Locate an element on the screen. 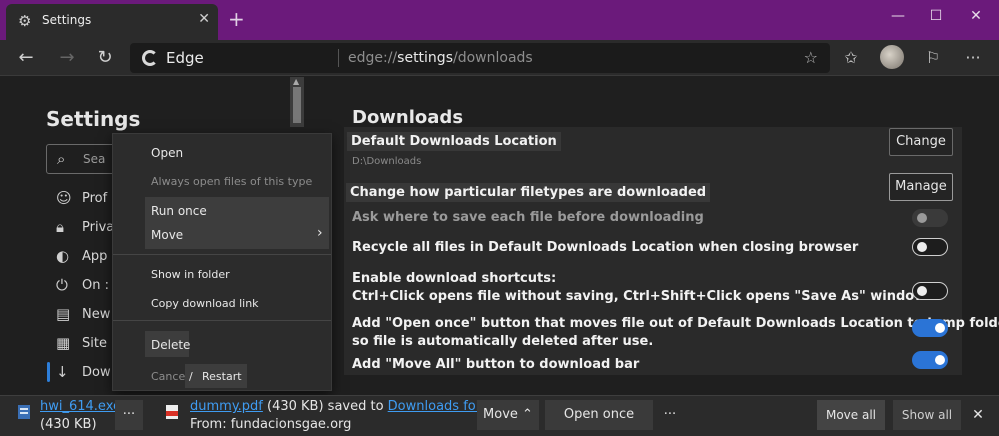 This screenshot has height=436, width=999. menu-item-show-in-folder: Show in folder is located at coordinates (190, 274).